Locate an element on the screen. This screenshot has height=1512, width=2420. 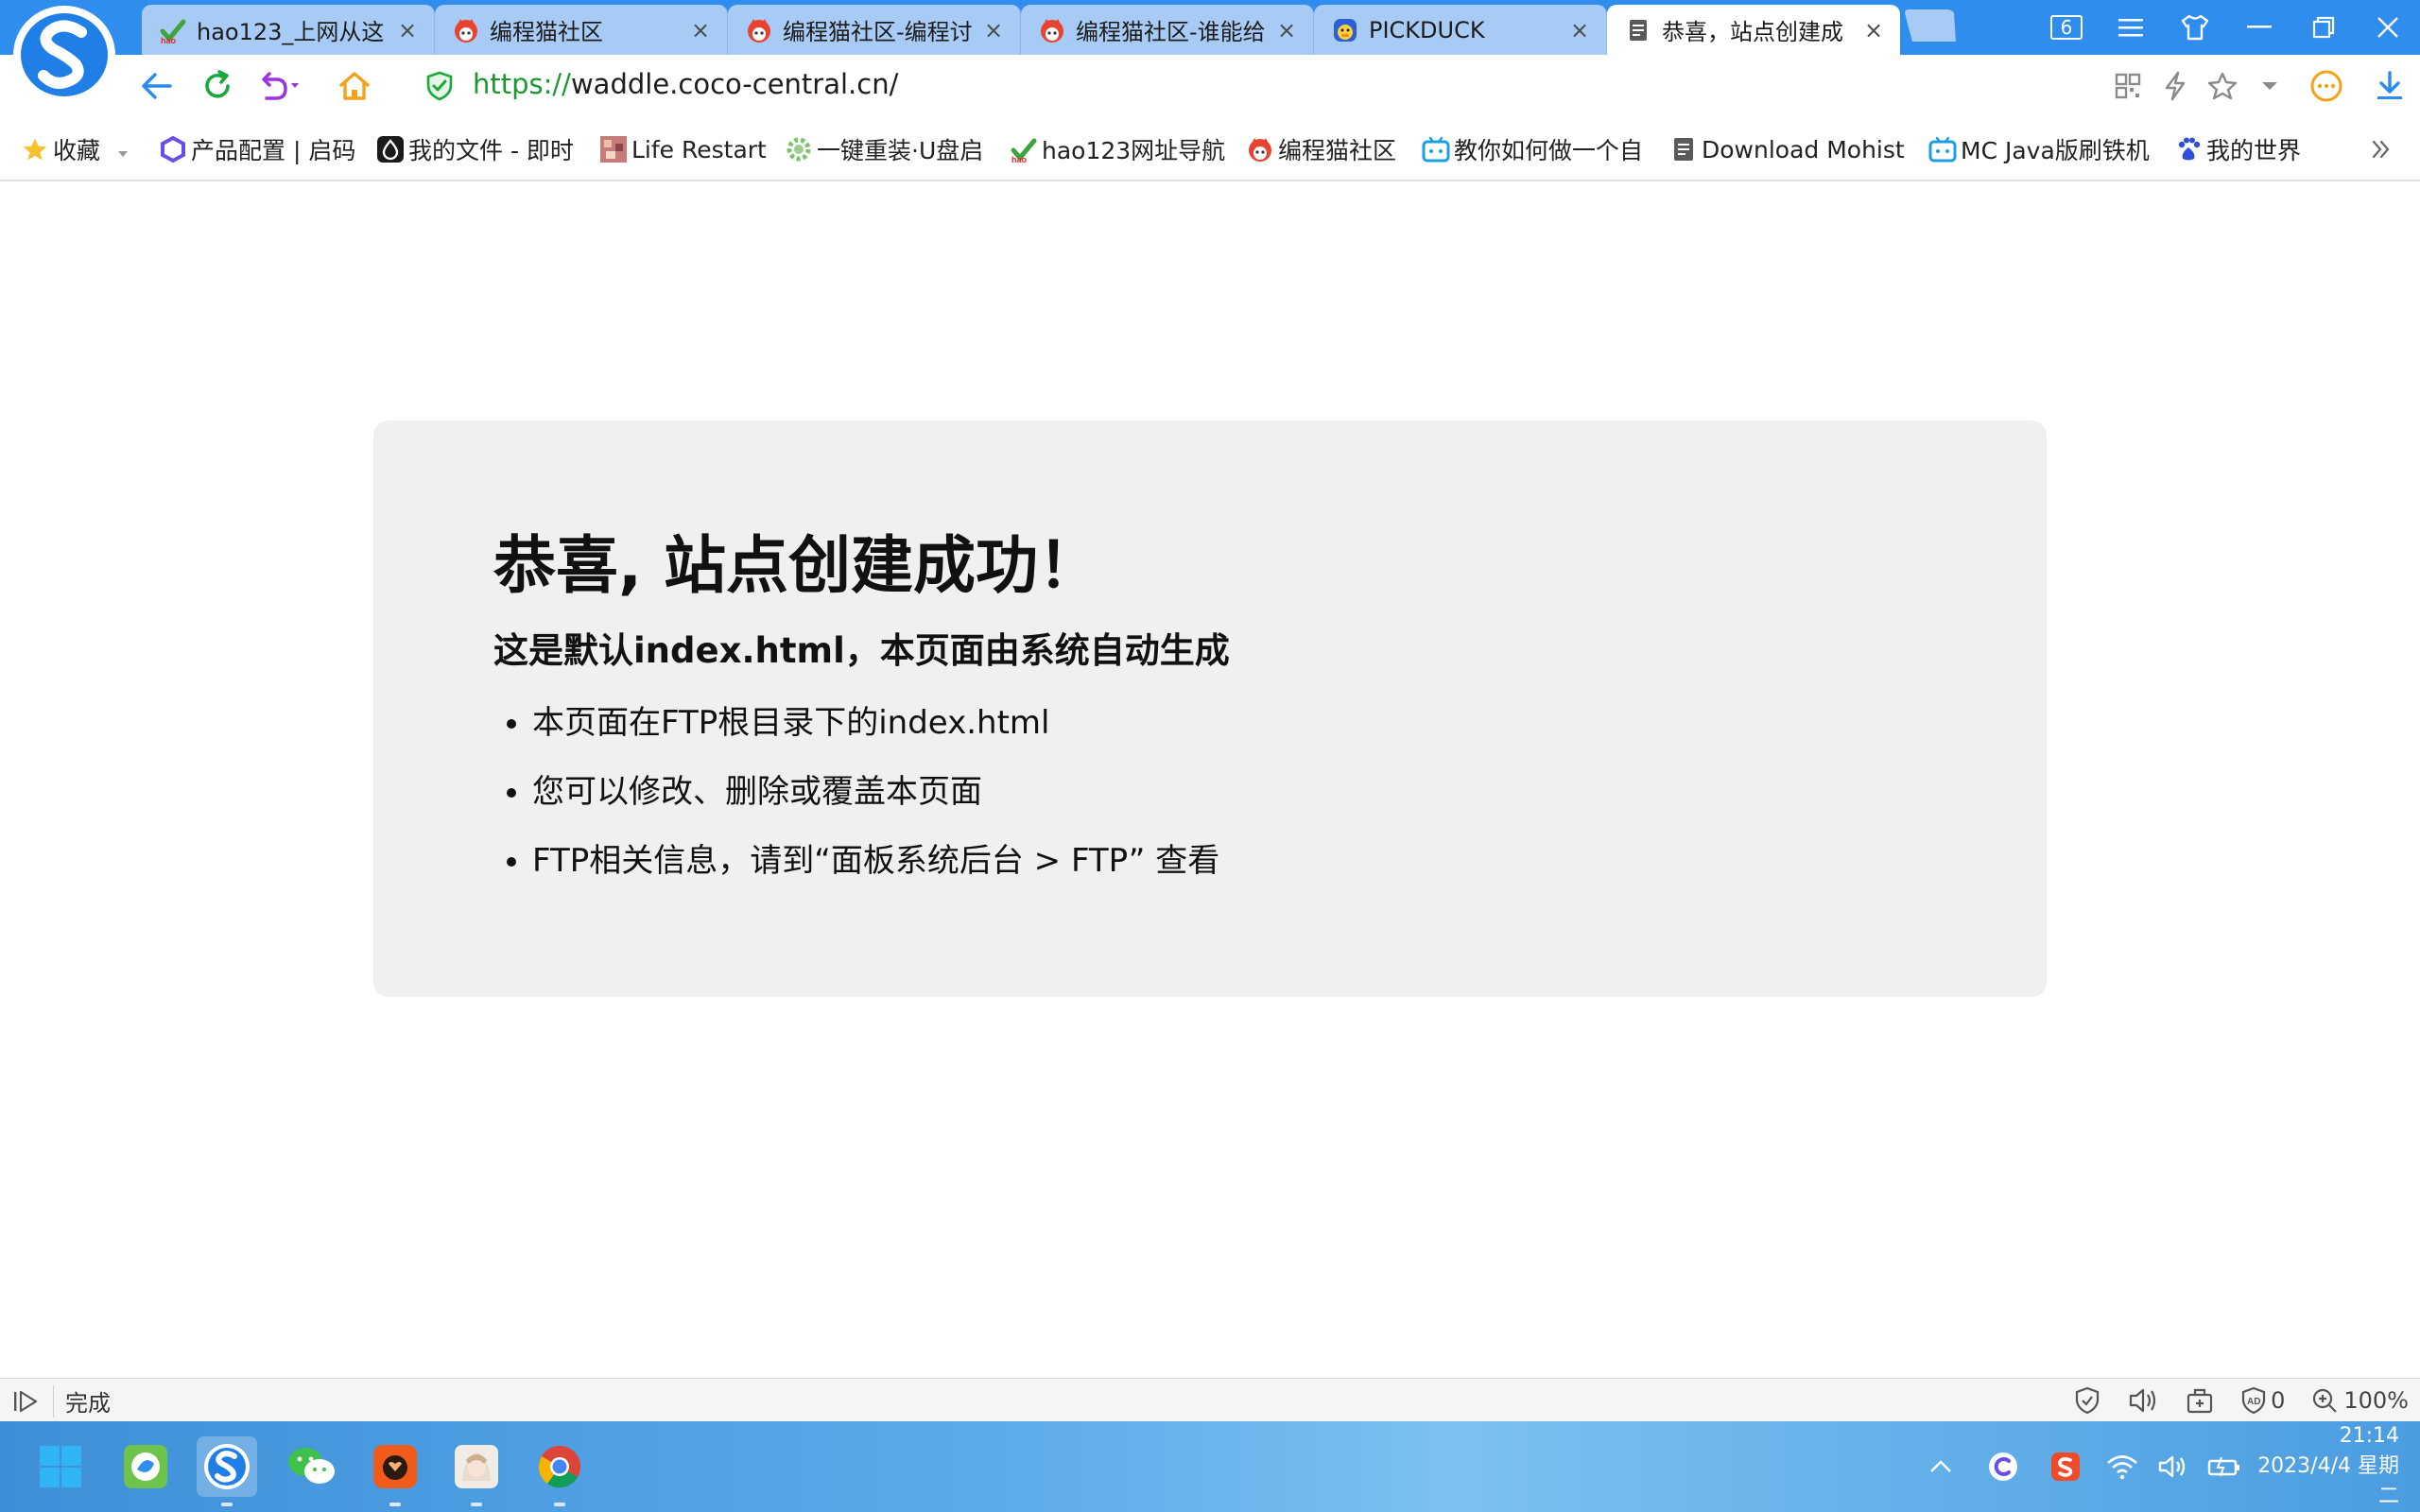
bookmark-item: 编程猫社区 is located at coordinates (1321, 149).